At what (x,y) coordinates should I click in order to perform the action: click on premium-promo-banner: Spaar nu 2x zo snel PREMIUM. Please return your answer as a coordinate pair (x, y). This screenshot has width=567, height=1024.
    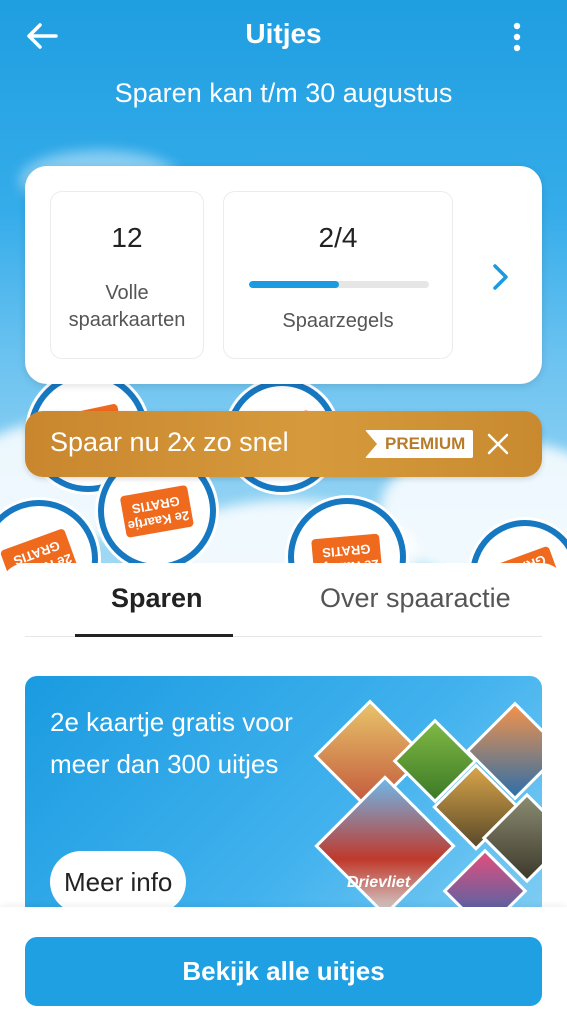
    Looking at the image, I should click on (283, 444).